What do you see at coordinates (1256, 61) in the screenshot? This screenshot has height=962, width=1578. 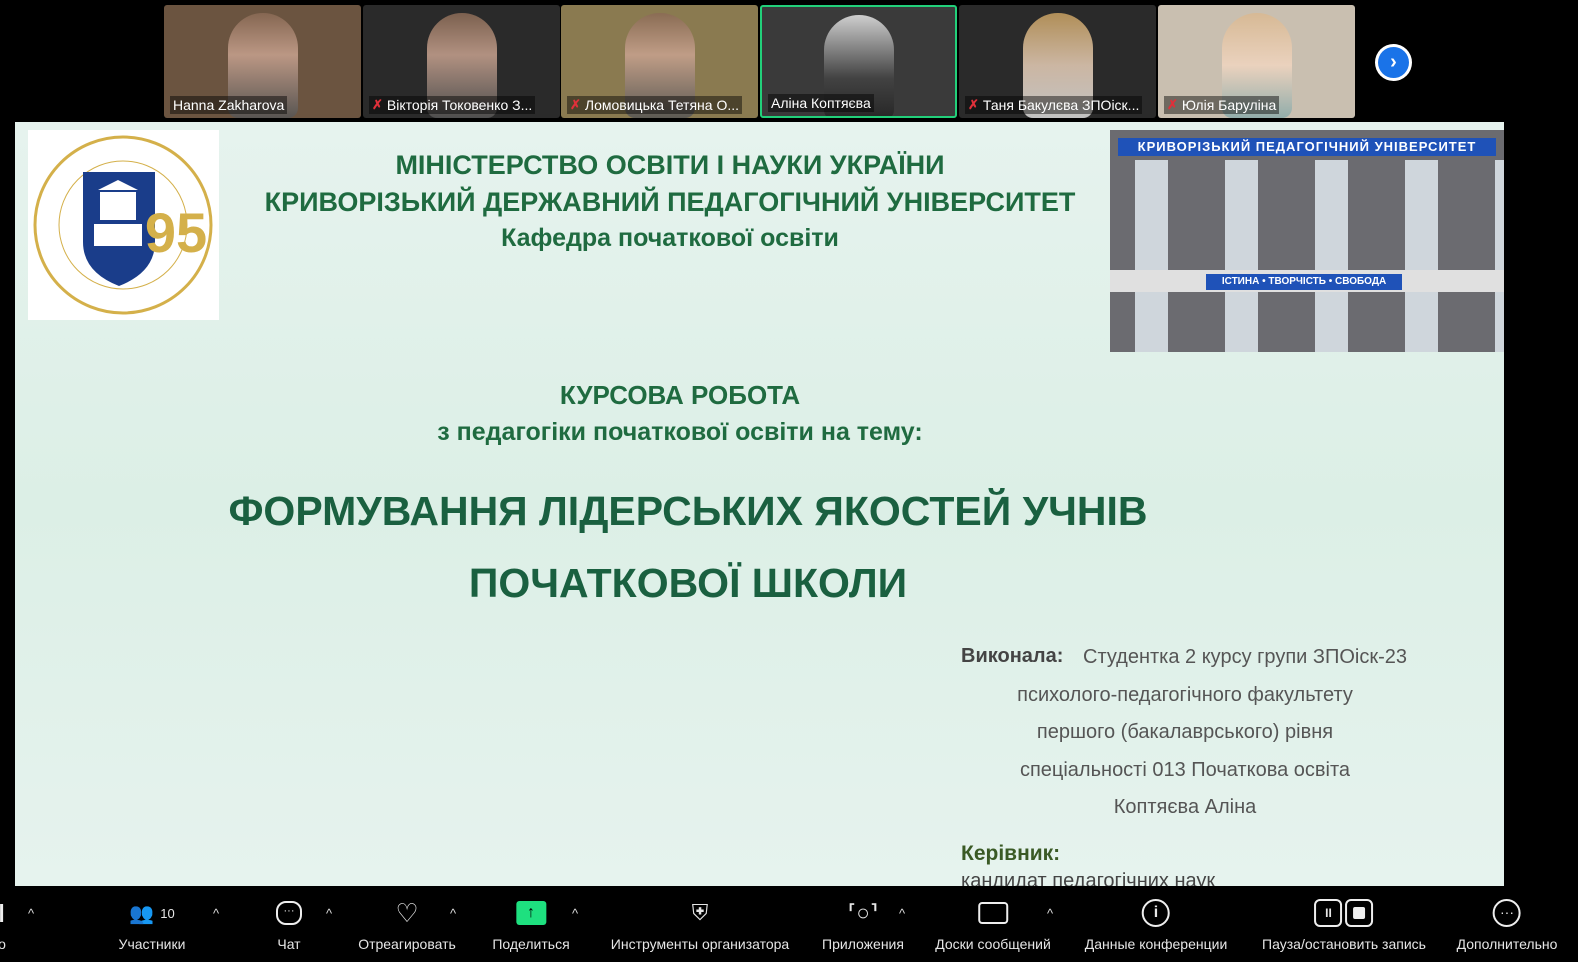 I see `video-tile: ✗ Юлія Баруліна` at bounding box center [1256, 61].